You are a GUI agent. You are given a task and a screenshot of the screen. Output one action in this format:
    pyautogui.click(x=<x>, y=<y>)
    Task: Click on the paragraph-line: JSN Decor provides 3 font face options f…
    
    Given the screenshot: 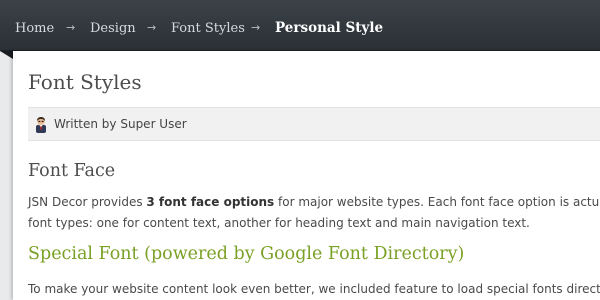 What is the action you would take?
    pyautogui.click(x=314, y=202)
    